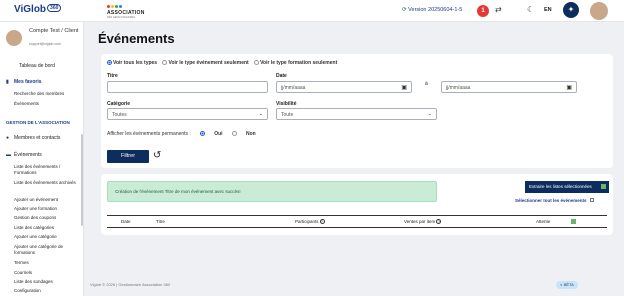 The image size is (624, 296). Describe the element at coordinates (128, 156) in the screenshot. I see `filter-button: Filtrer` at that location.